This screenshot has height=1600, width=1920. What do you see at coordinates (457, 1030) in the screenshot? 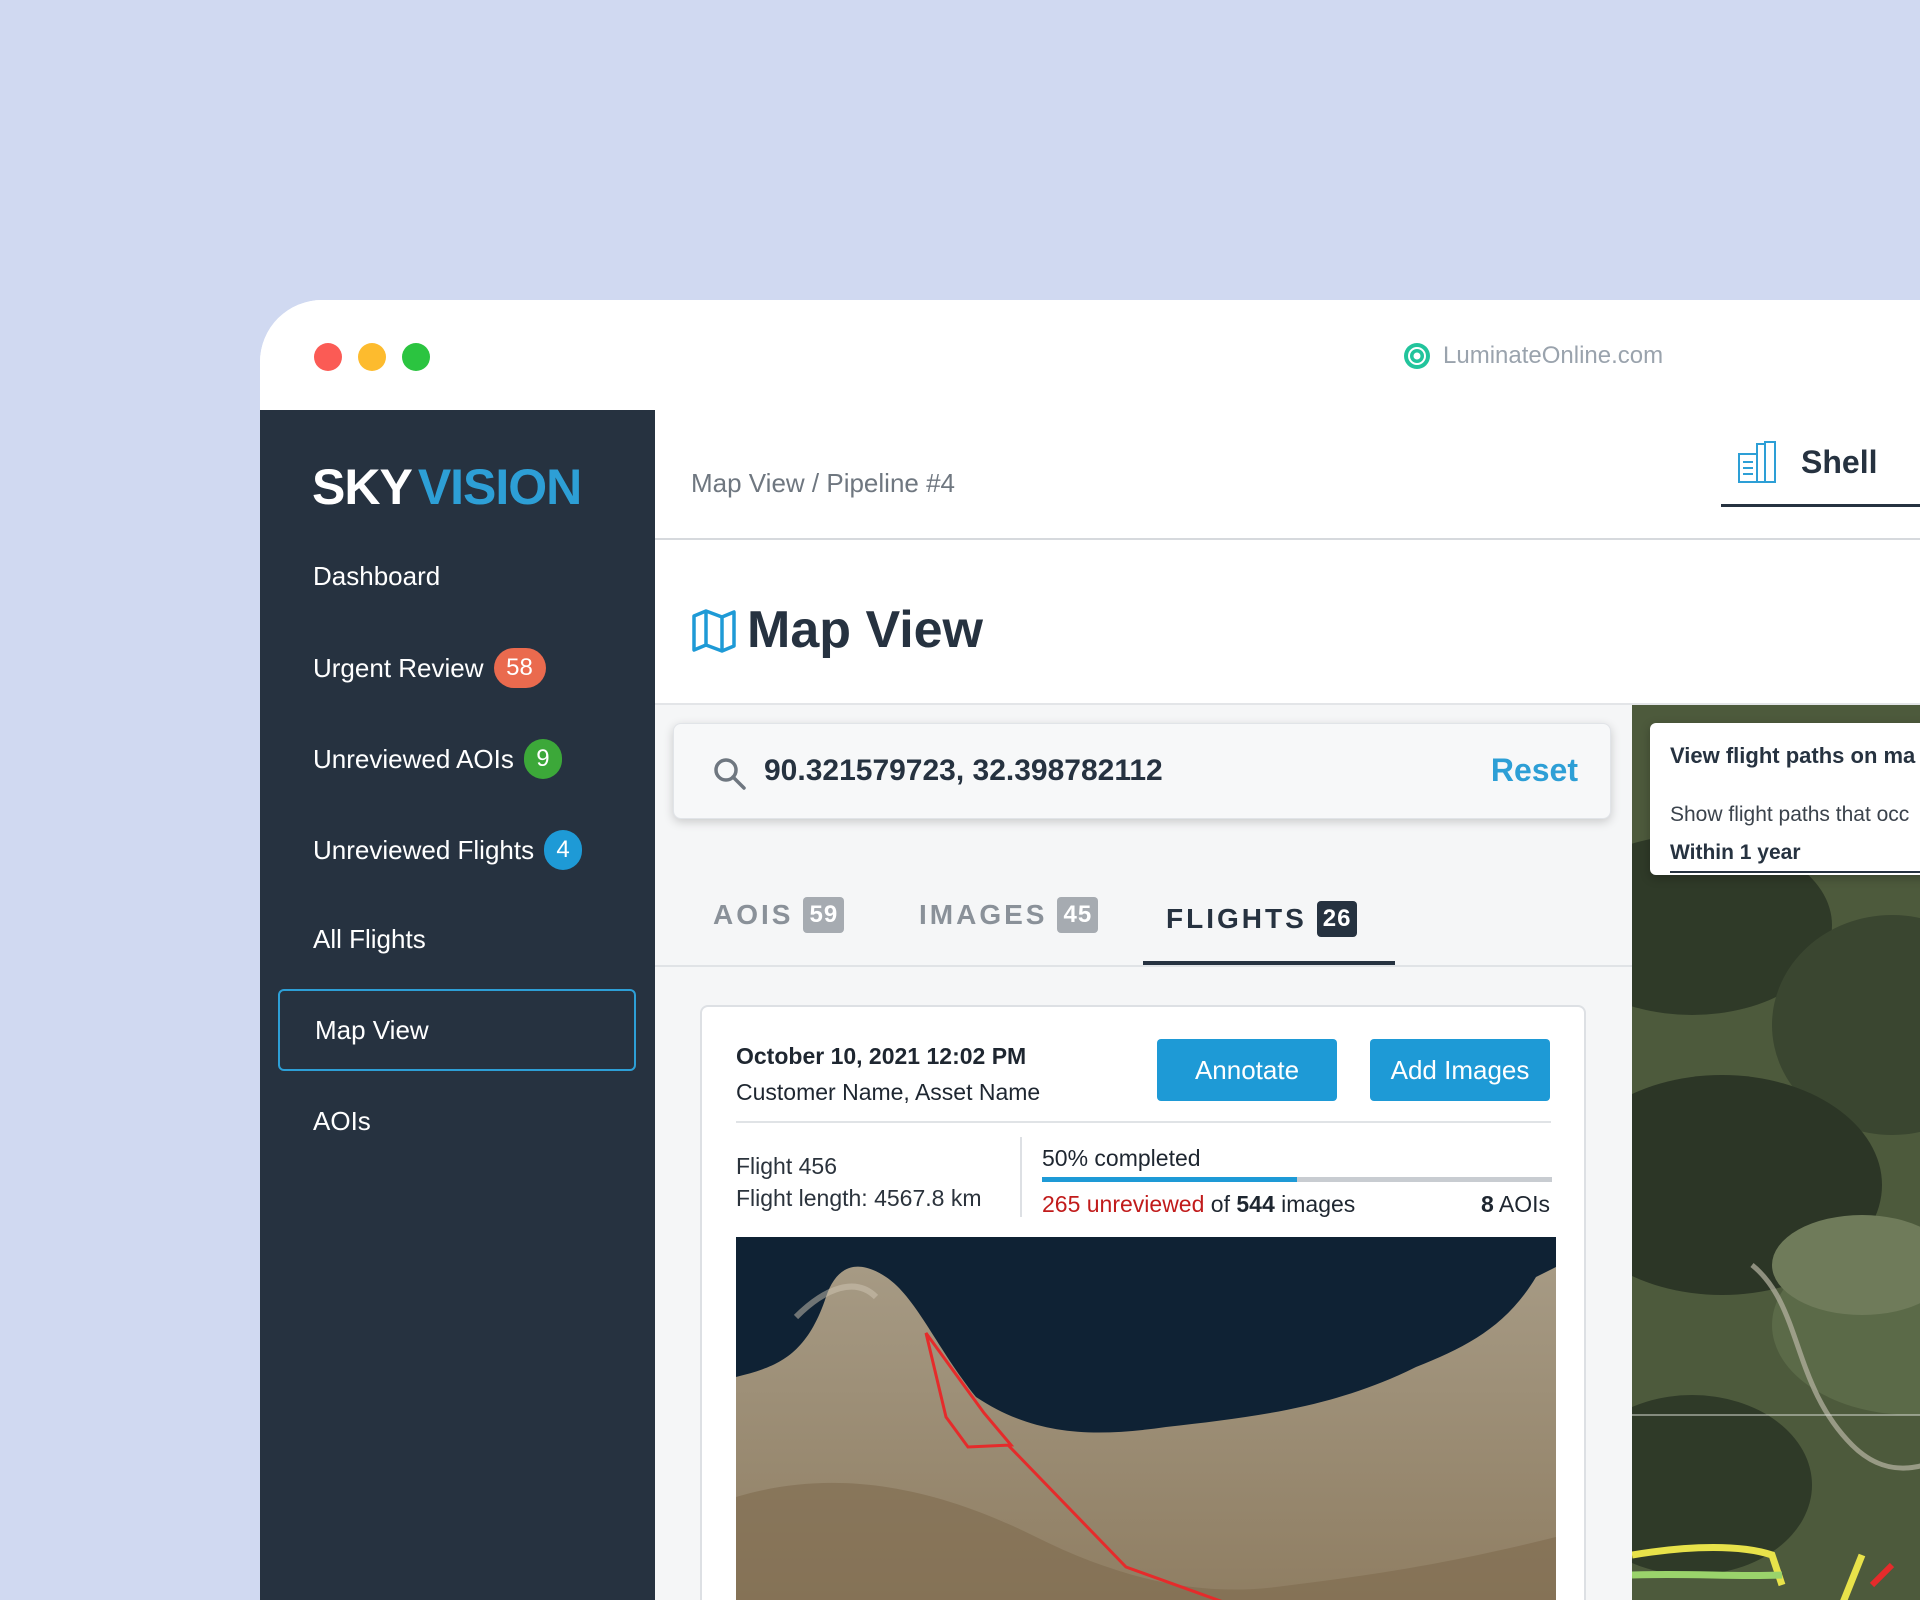
I see `sidebar-item-map-view: Map View` at bounding box center [457, 1030].